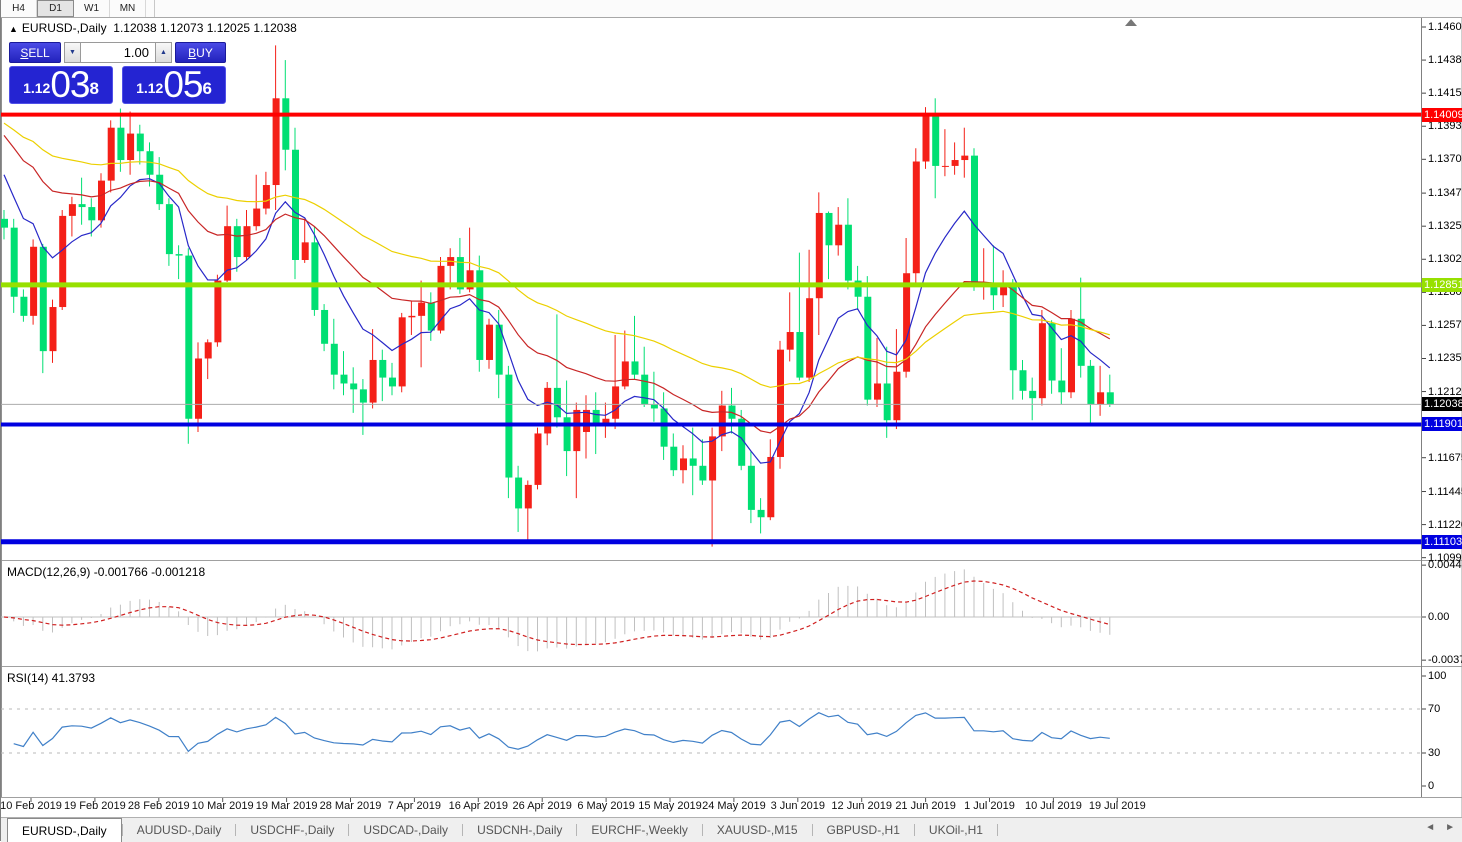 This screenshot has height=842, width=1462. I want to click on arrow-down-icon: ▼, so click(72, 52).